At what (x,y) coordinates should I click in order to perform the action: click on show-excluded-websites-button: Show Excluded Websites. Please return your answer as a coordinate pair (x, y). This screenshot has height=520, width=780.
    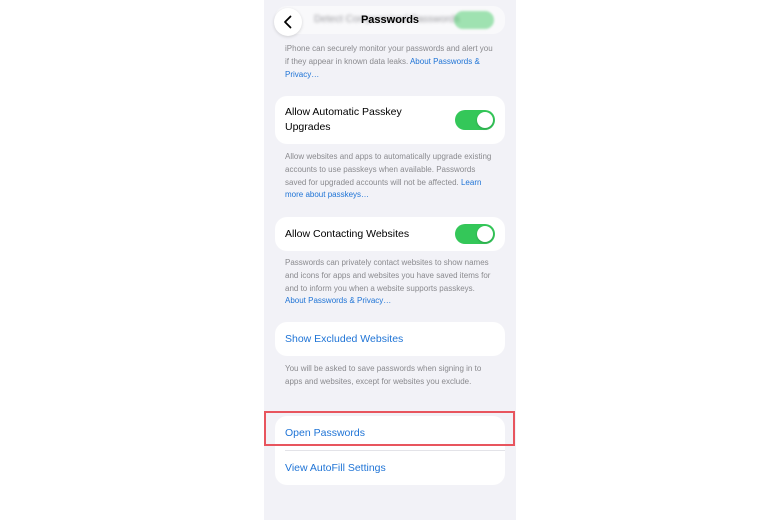
    Looking at the image, I should click on (390, 339).